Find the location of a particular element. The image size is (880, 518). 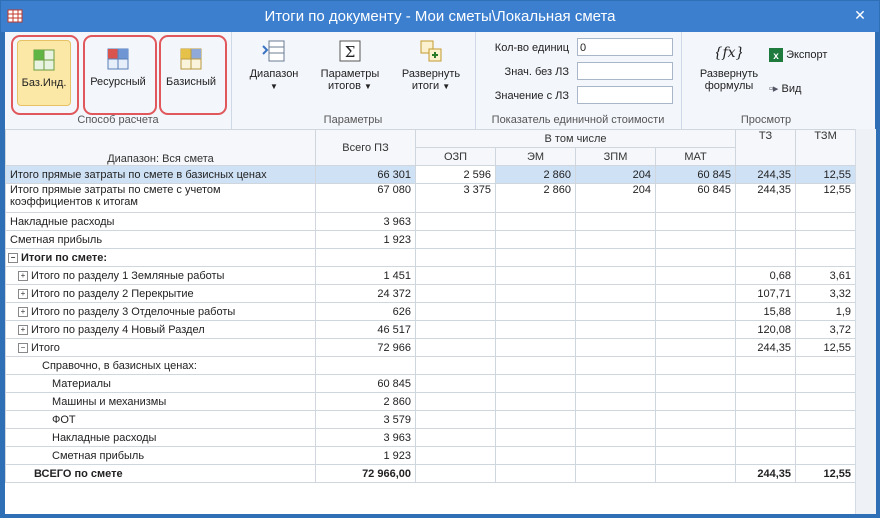

excel-icon: x is located at coordinates (776, 55).